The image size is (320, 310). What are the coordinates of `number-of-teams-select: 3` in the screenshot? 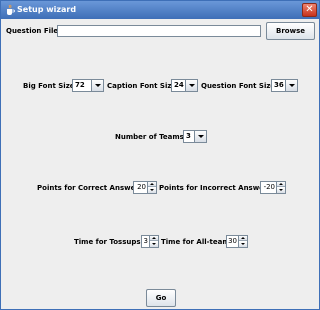 It's located at (195, 136).